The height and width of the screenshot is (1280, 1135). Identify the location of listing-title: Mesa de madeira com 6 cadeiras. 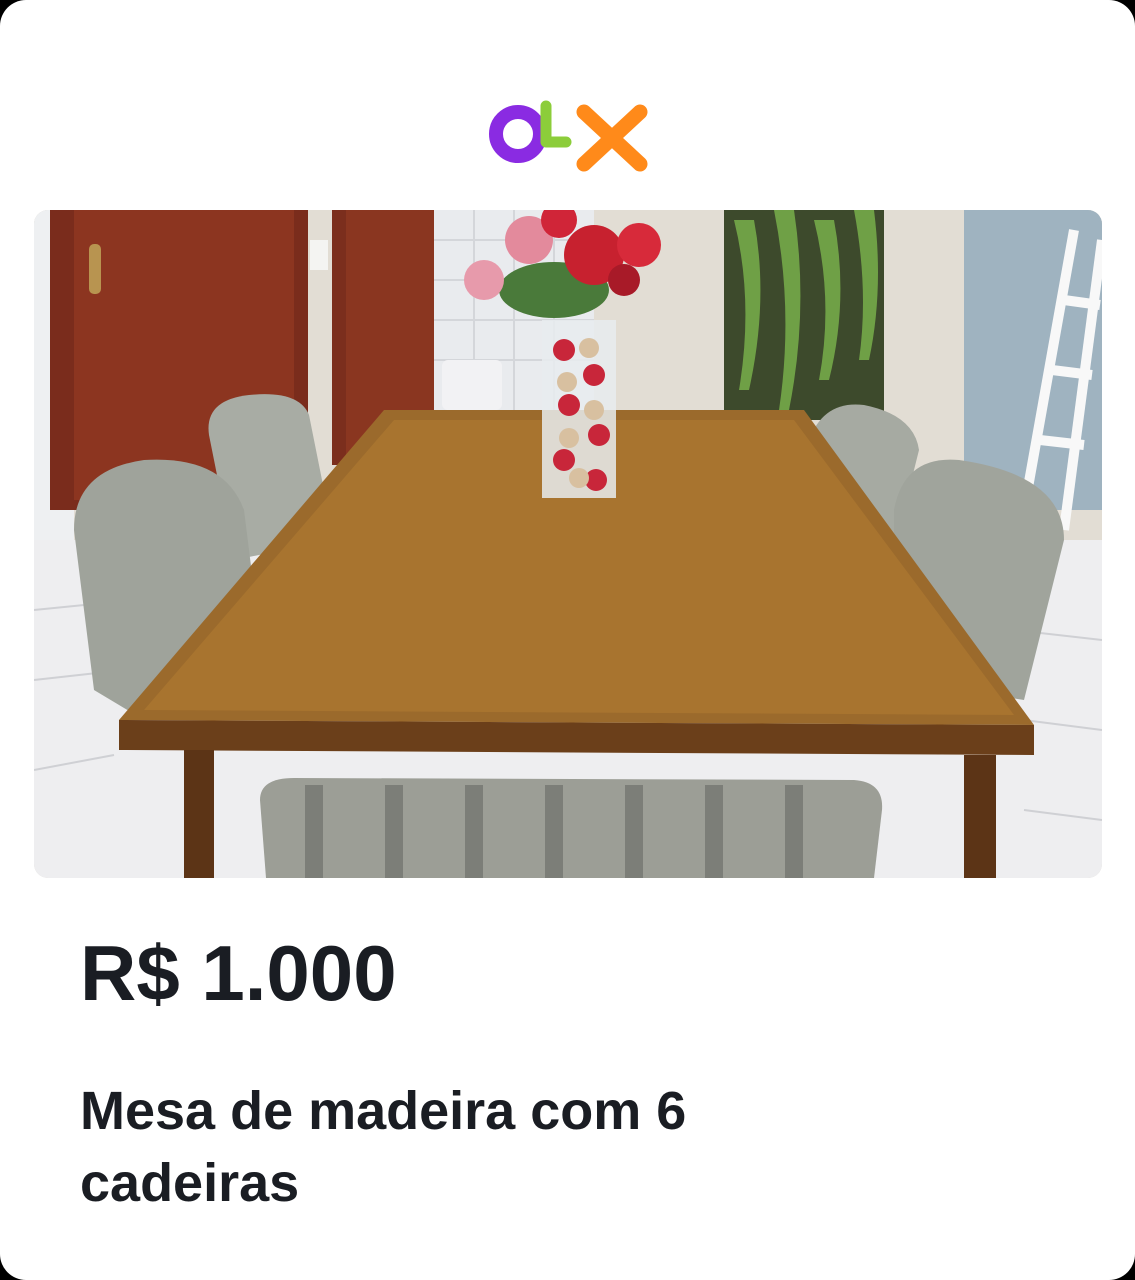
(480, 1147).